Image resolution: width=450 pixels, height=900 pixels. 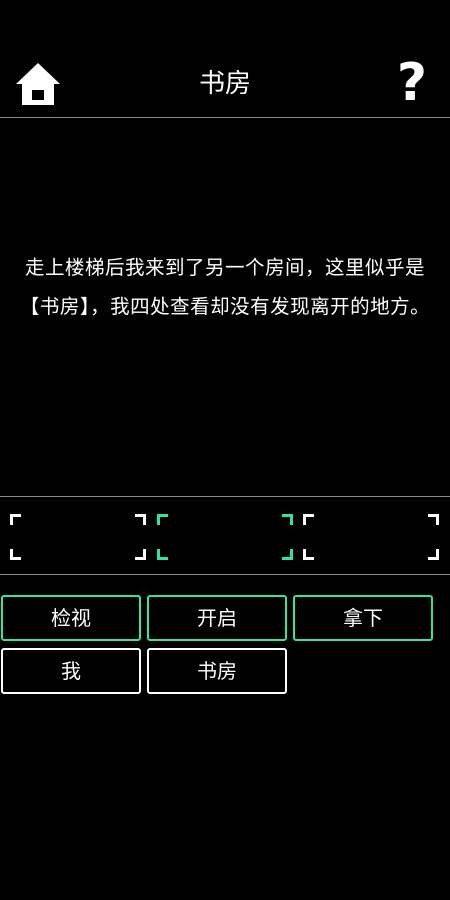 I want to click on target-study-button: 书房, so click(x=217, y=671).